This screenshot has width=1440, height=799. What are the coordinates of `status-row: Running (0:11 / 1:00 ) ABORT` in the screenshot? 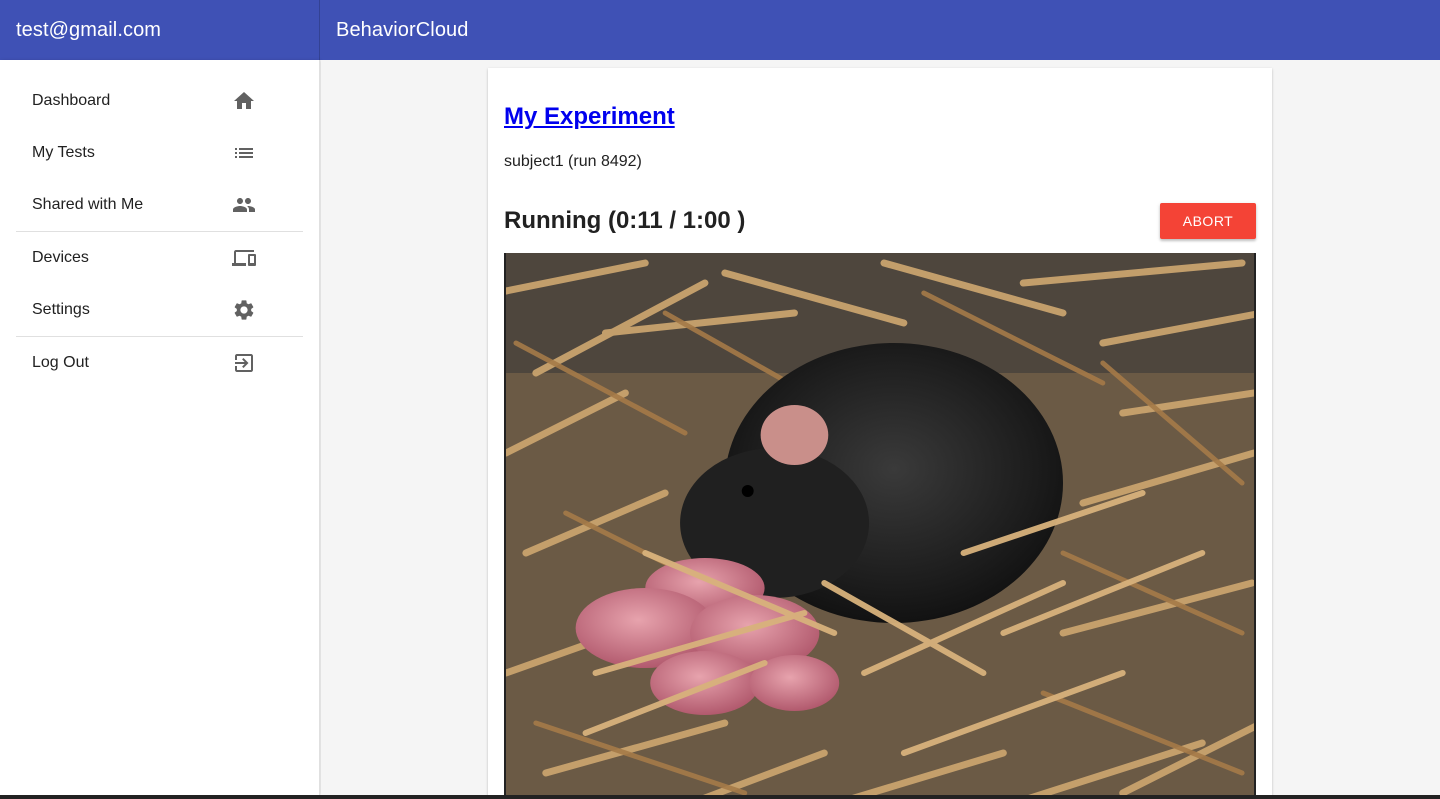 It's located at (880, 221).